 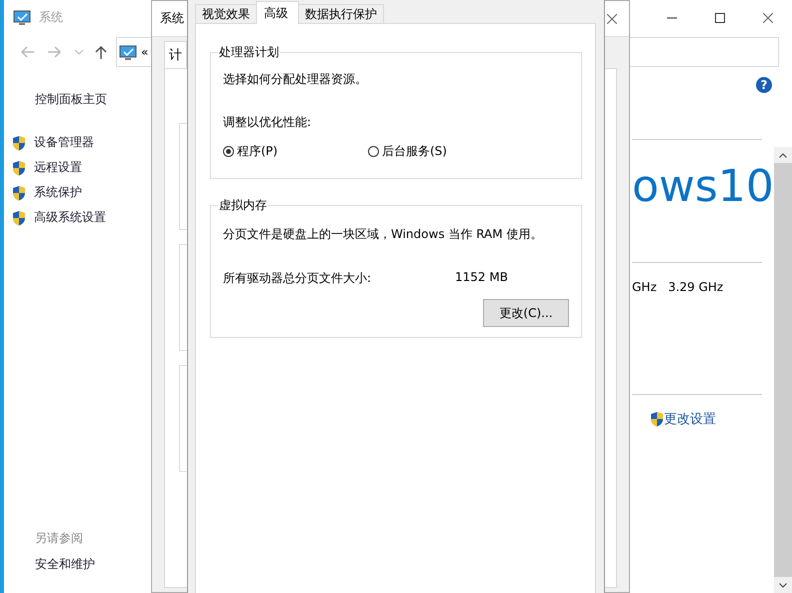 What do you see at coordinates (295, 79) in the screenshot?
I see `description-text: 选择如何分配处理器资源。` at bounding box center [295, 79].